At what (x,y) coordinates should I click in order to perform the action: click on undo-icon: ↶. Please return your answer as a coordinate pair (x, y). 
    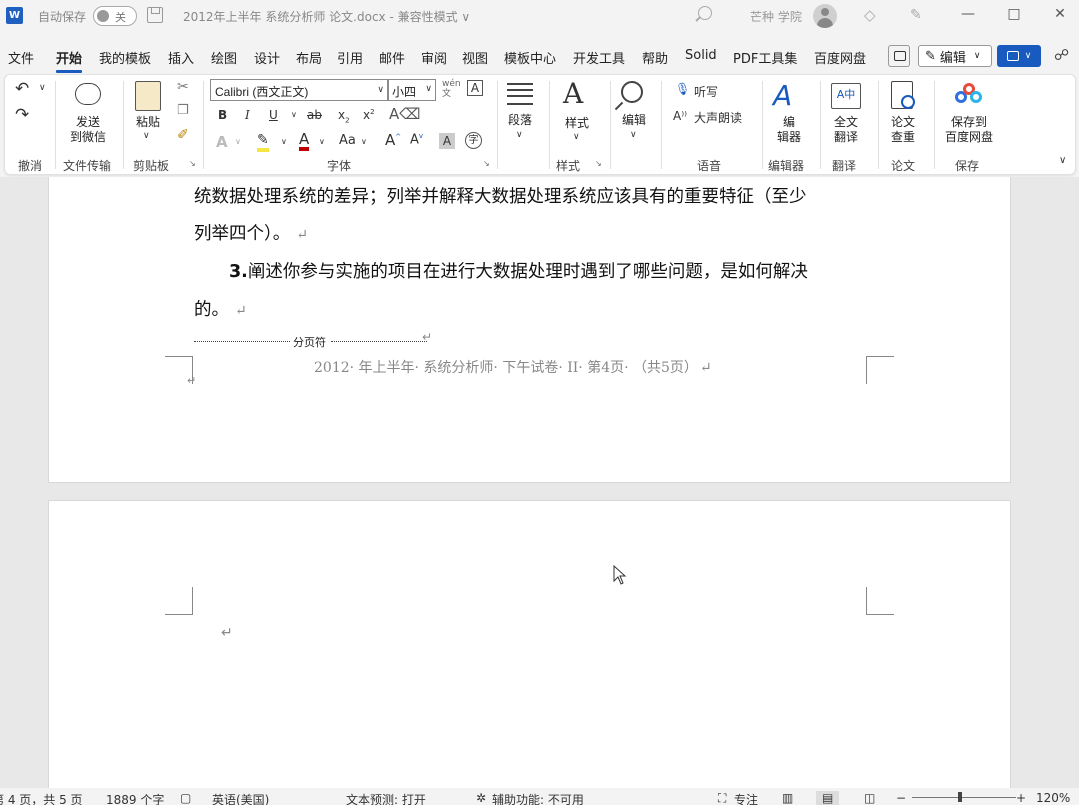
    Looking at the image, I should click on (22, 89).